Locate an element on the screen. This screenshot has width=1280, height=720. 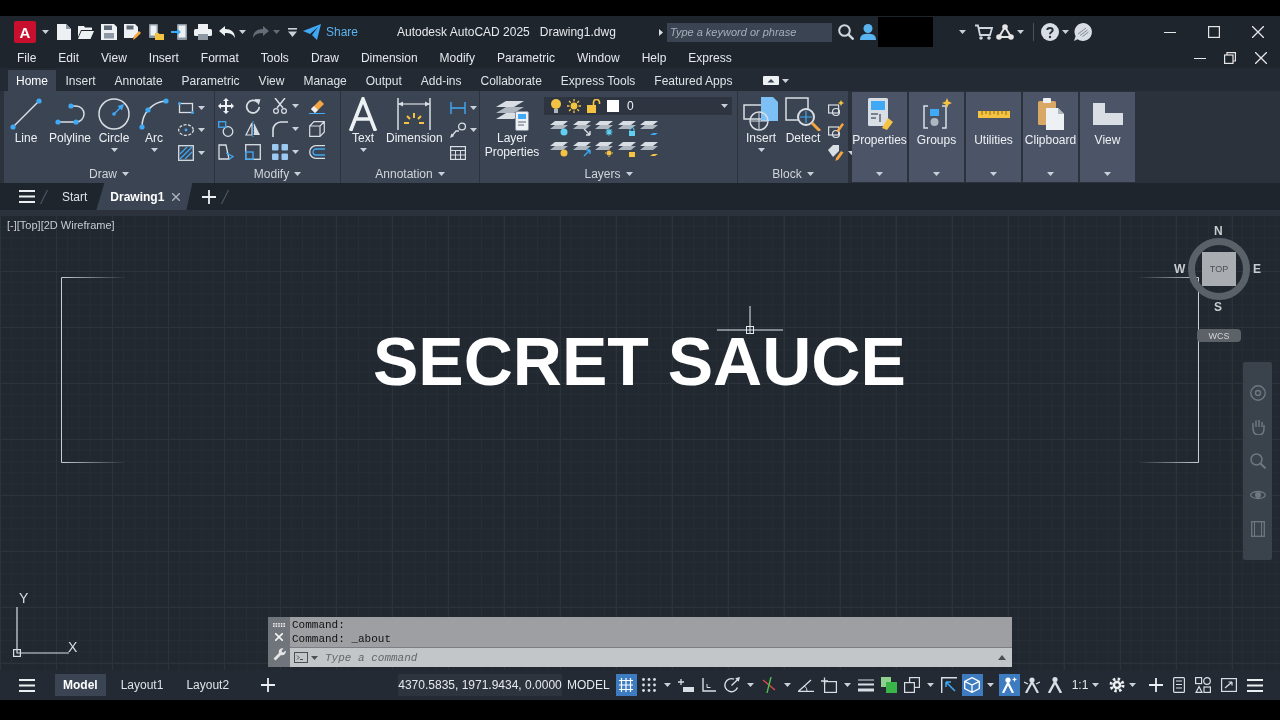
help-icon is located at coordinates (1050, 32).